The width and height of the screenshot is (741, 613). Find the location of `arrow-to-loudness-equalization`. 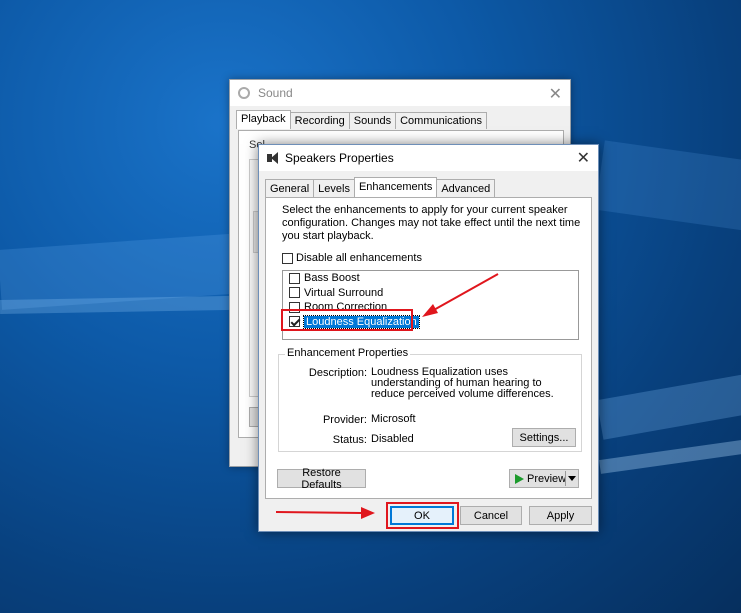

arrow-to-loudness-equalization is located at coordinates (460, 295).